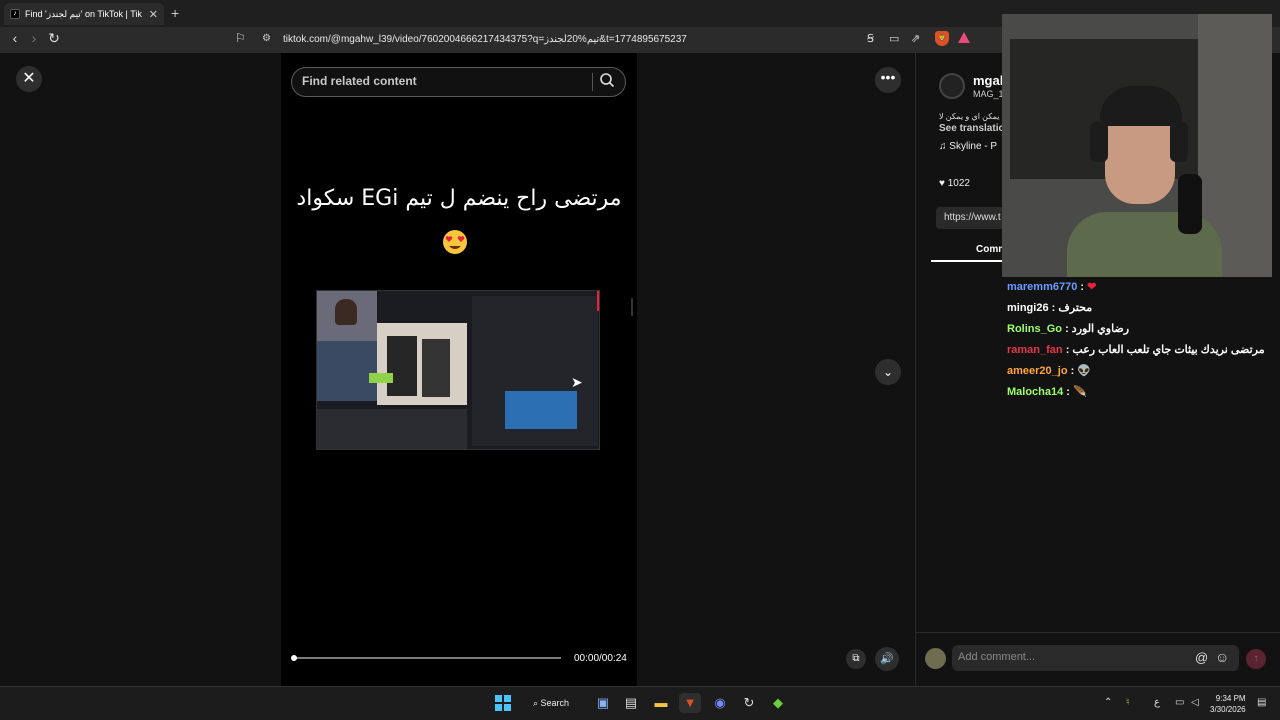 This screenshot has height=720, width=1280. What do you see at coordinates (778, 703) in the screenshot?
I see `minecraft-icon: ◆` at bounding box center [778, 703].